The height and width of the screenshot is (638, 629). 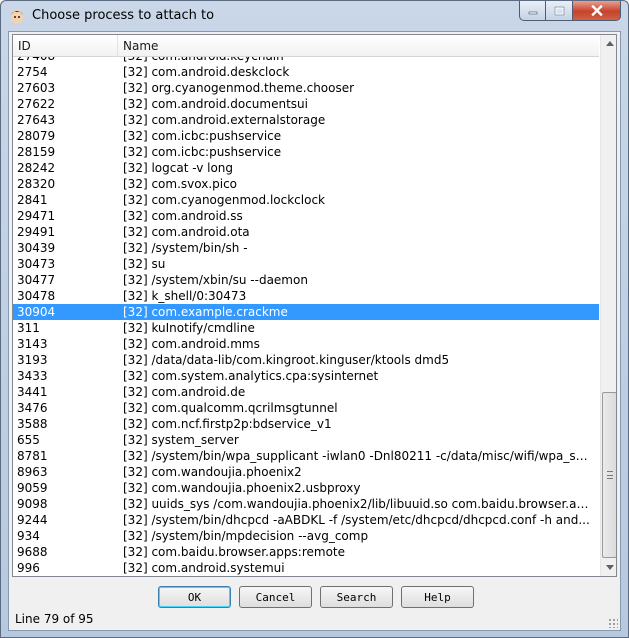 I want to click on table-row: 30439 [32] /system/bin/sh -, so click(x=306, y=248).